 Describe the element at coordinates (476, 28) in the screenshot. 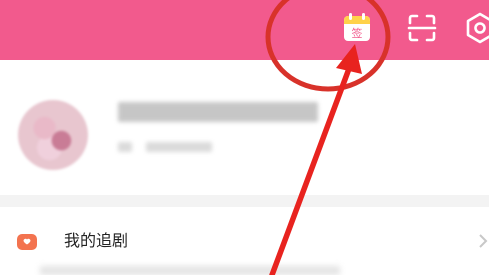

I see `settings-icon` at that location.